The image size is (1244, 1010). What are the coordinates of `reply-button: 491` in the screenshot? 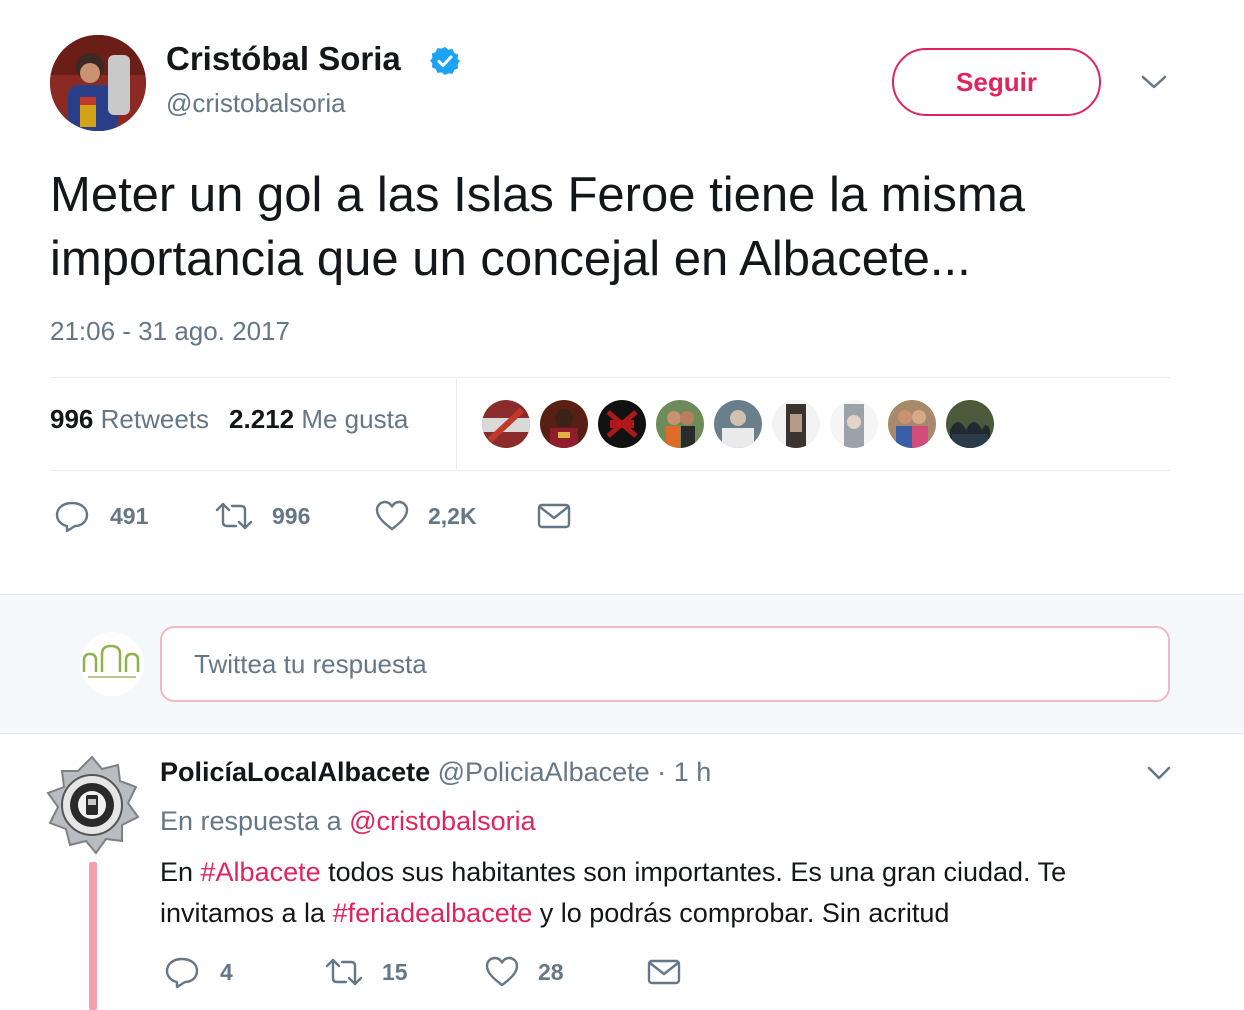 It's located at (134, 516).